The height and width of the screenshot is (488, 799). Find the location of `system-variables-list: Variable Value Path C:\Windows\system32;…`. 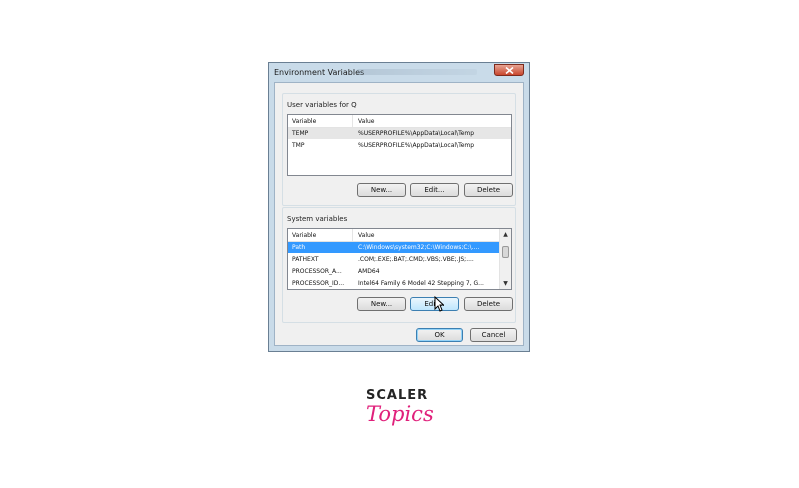

system-variables-list: Variable Value Path C:\Windows\system32;… is located at coordinates (399, 259).